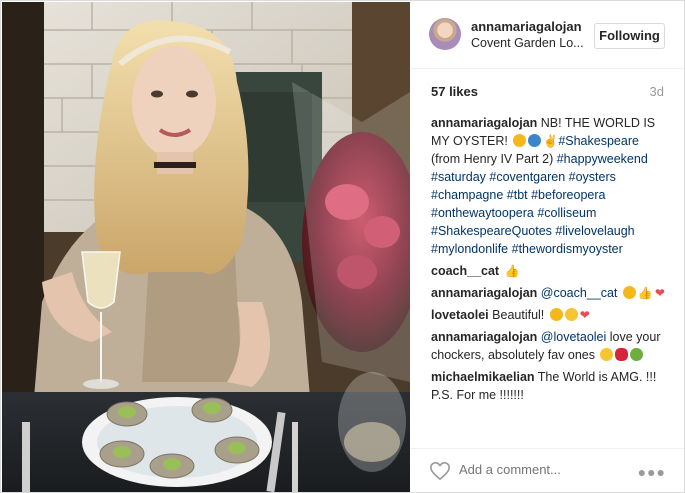 This screenshot has width=685, height=493. What do you see at coordinates (574, 337) in the screenshot?
I see `comment-mention: @lovetaolei` at bounding box center [574, 337].